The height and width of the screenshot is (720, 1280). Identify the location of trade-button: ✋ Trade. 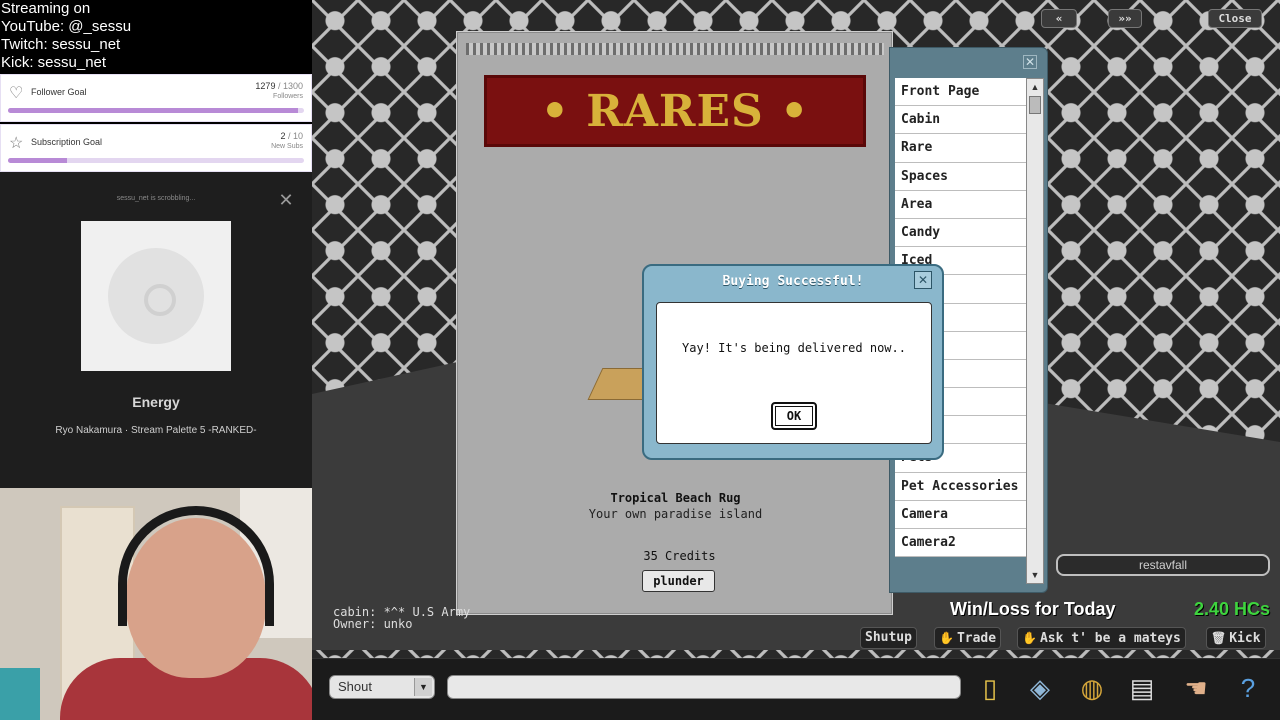
(968, 638).